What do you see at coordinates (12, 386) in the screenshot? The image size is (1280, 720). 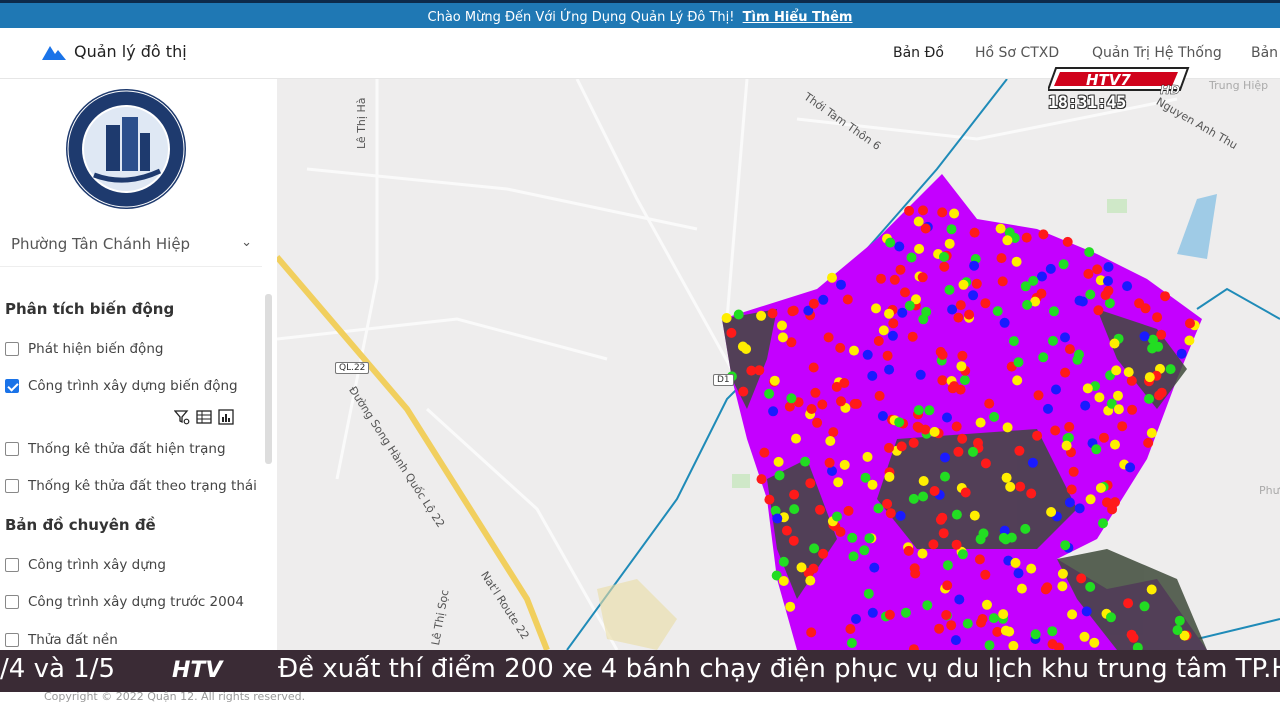 I see `checkbox-checked` at bounding box center [12, 386].